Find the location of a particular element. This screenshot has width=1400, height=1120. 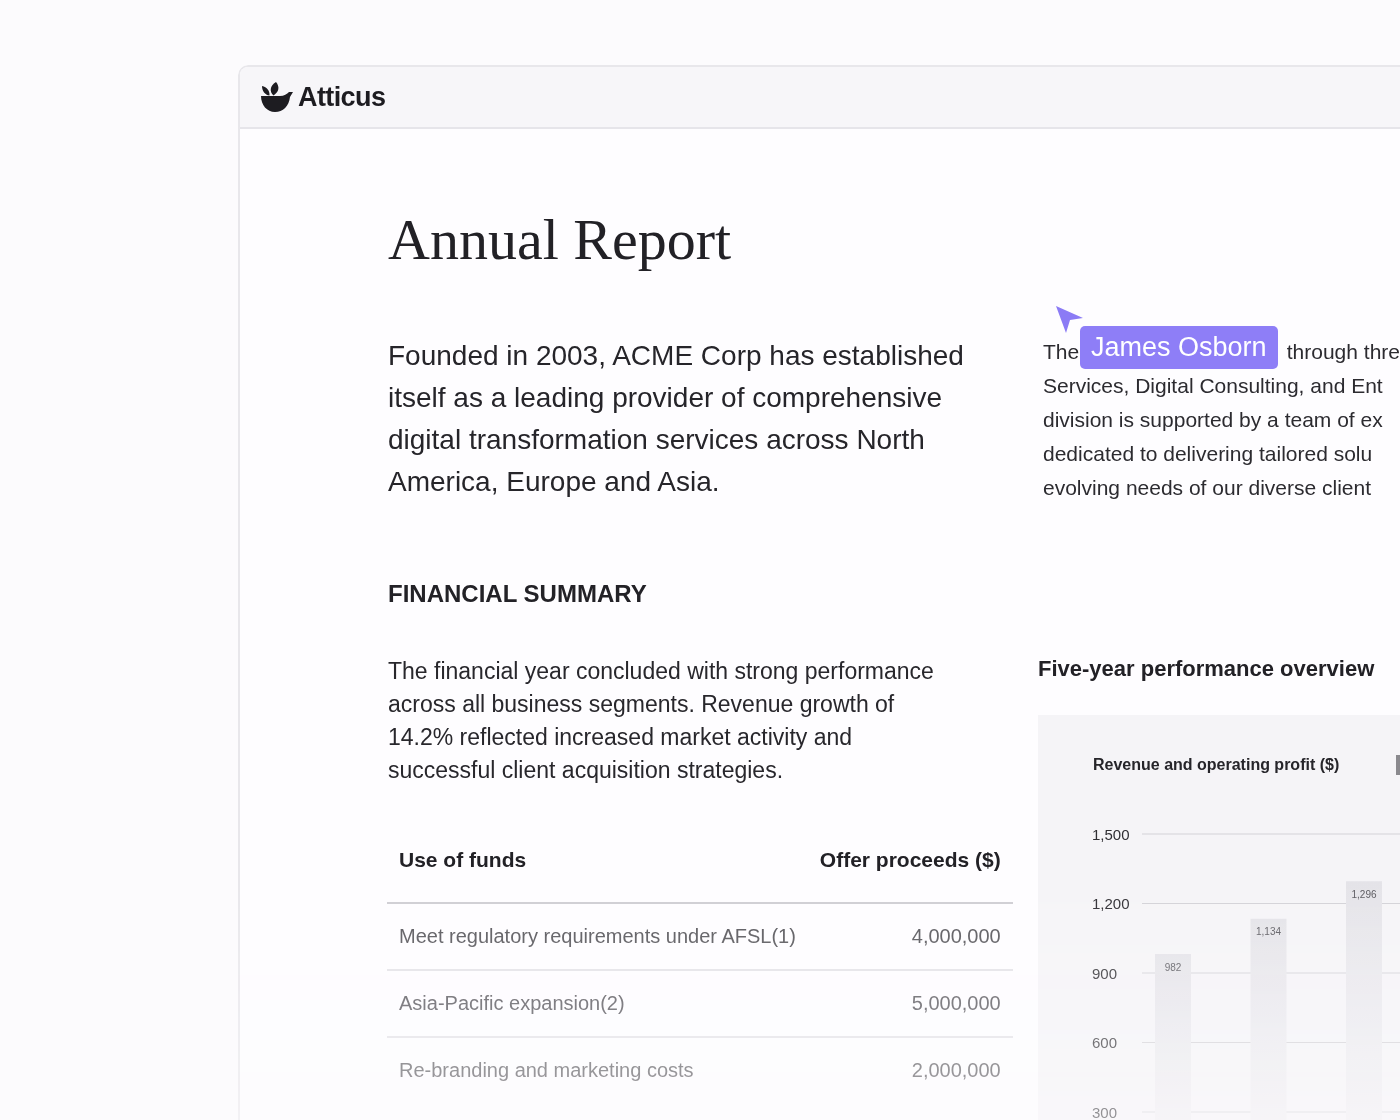

paragraph-line: dedicated to delivering tailored solu is located at coordinates (1208, 454).